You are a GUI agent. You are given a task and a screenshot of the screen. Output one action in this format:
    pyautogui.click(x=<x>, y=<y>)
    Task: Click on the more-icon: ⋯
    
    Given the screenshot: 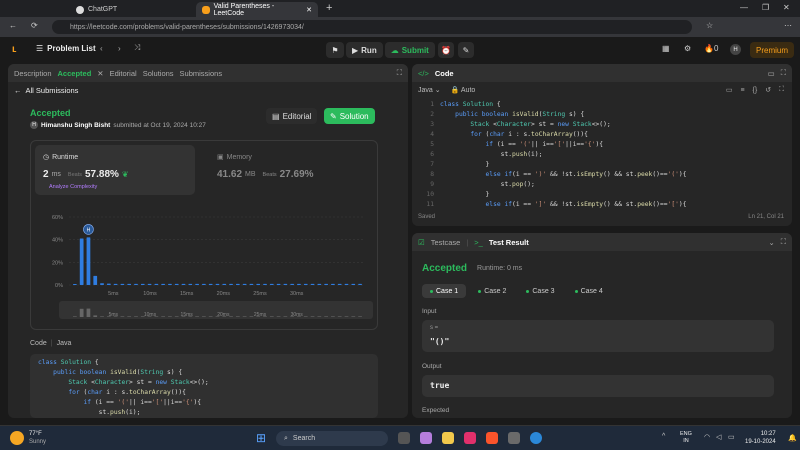 What is the action you would take?
    pyautogui.click(x=788, y=25)
    